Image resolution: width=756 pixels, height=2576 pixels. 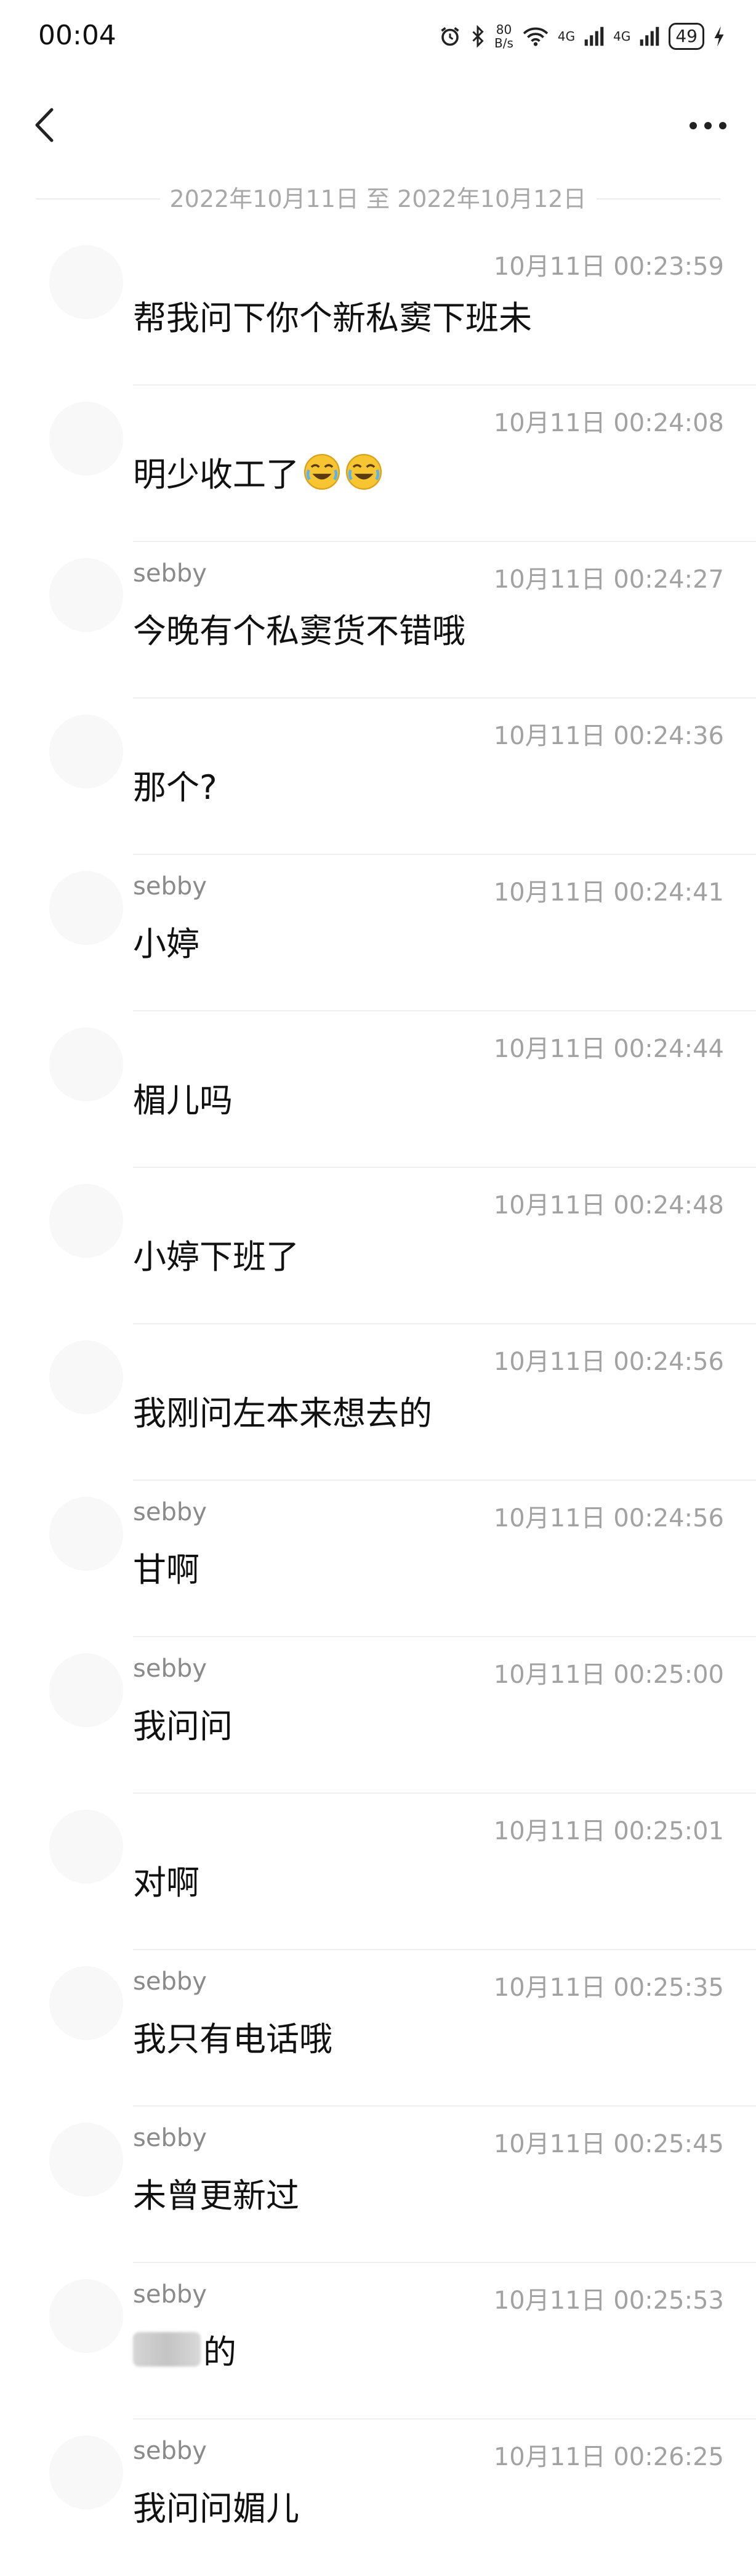 I want to click on message-time: 10月11日 00:24:27, so click(x=609, y=579).